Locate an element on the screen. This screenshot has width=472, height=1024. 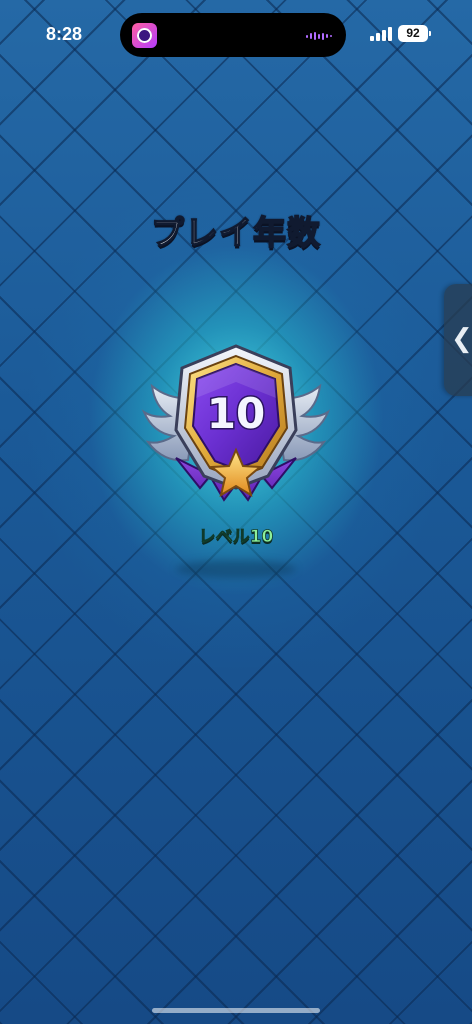
side-panel-toggle: ❮ is located at coordinates (458, 340).